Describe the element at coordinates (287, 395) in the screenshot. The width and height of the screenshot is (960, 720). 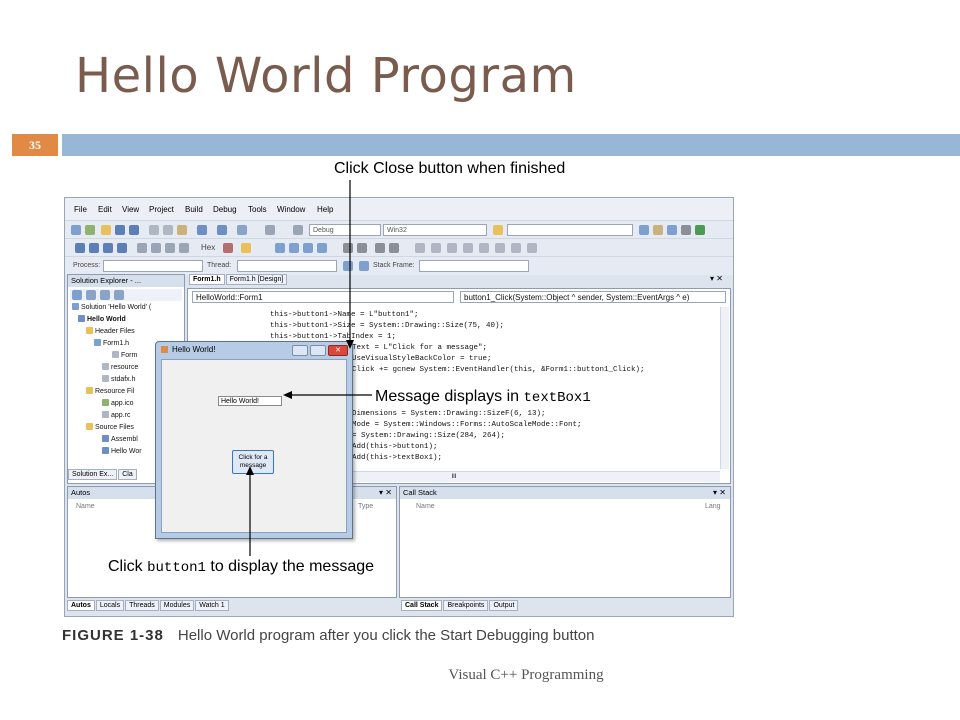
I see `textbox-arrow-head` at that location.